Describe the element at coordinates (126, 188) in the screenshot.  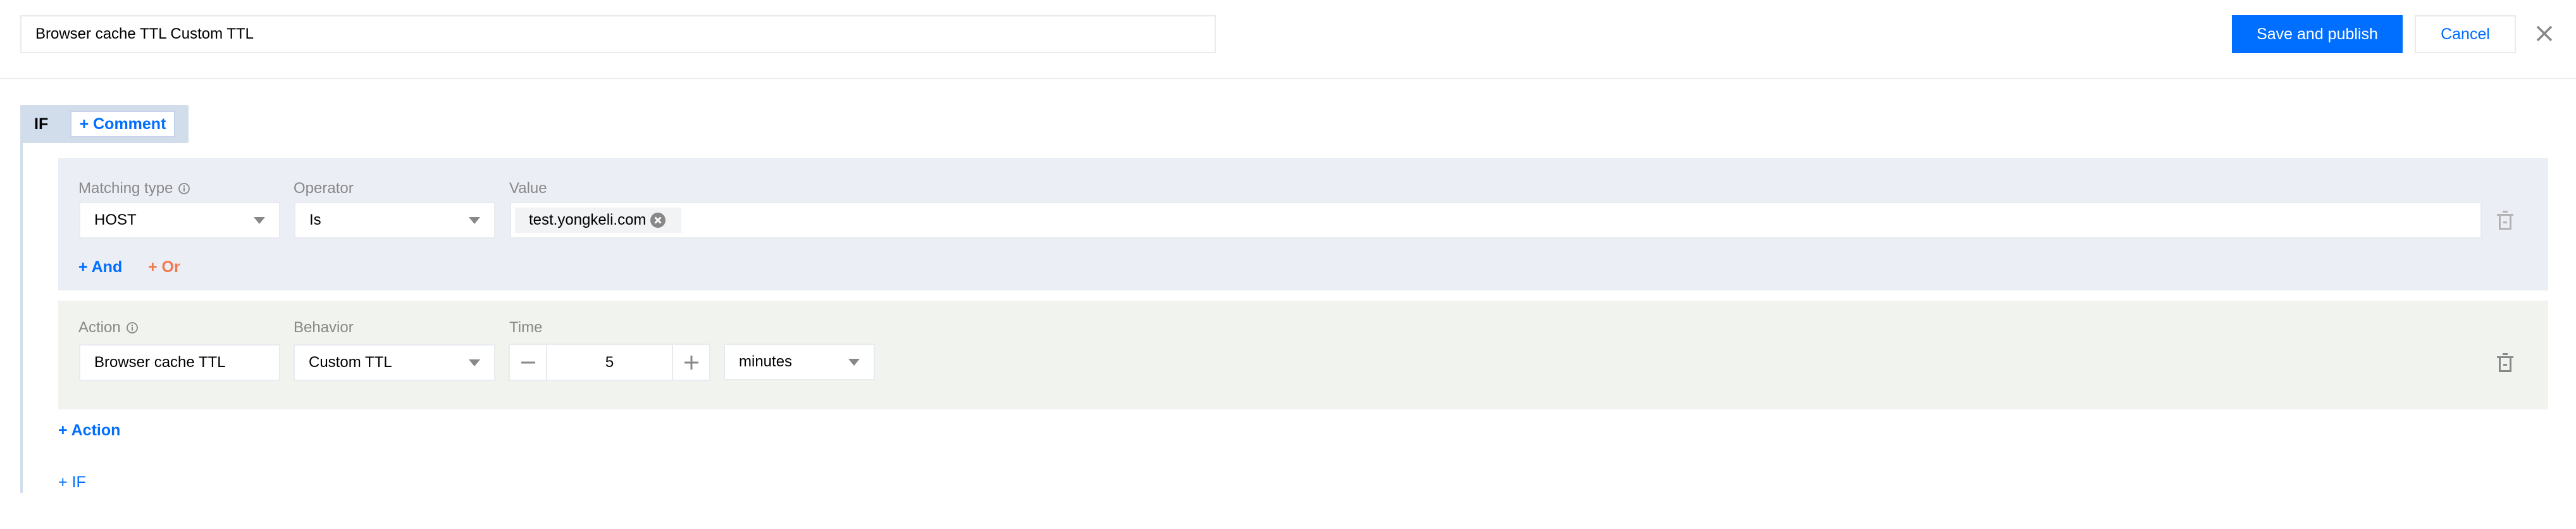
I see `matching-type-label-text: Matching type` at that location.